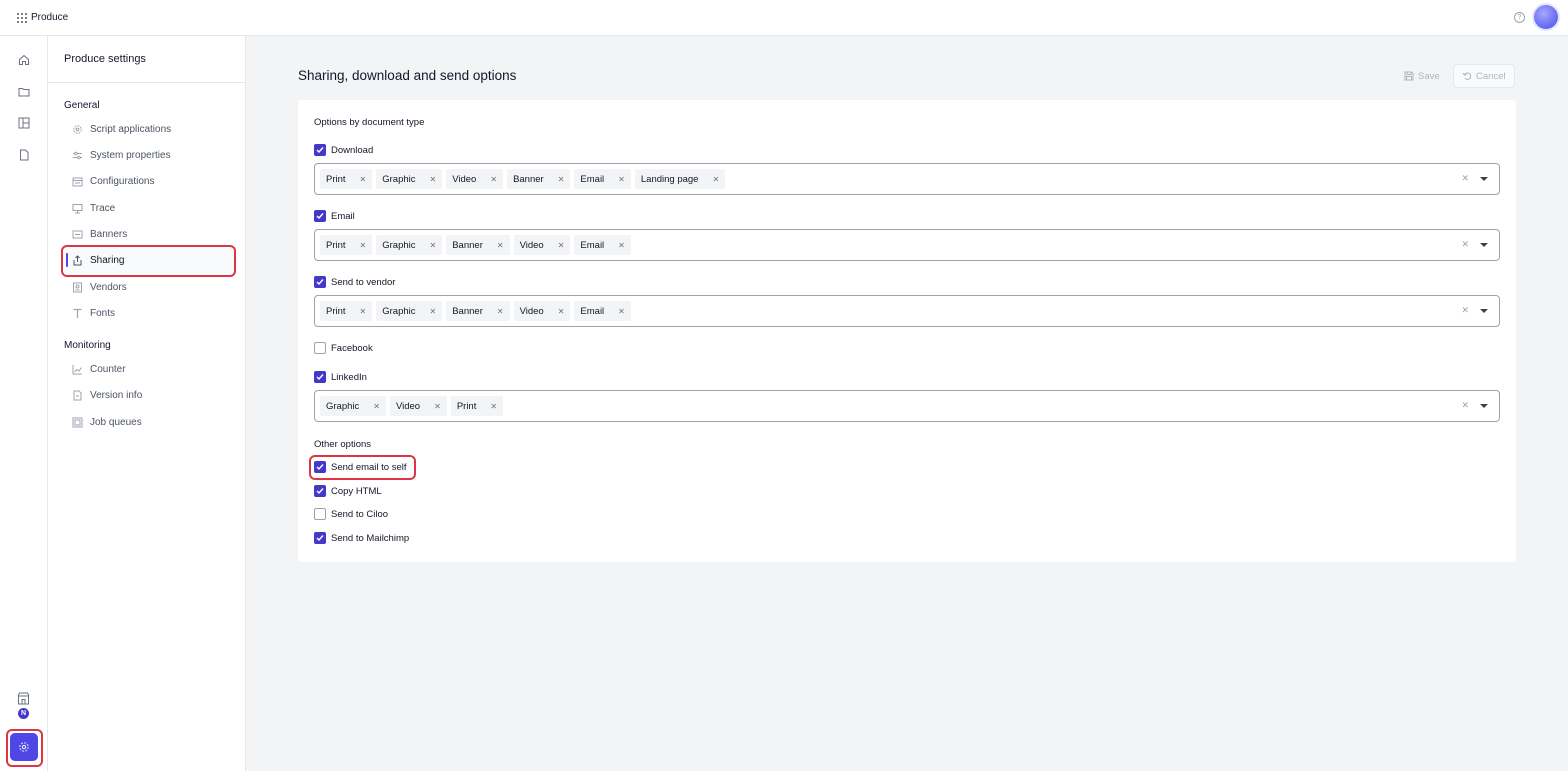  I want to click on download-checkbox-row: Download, so click(343, 150).